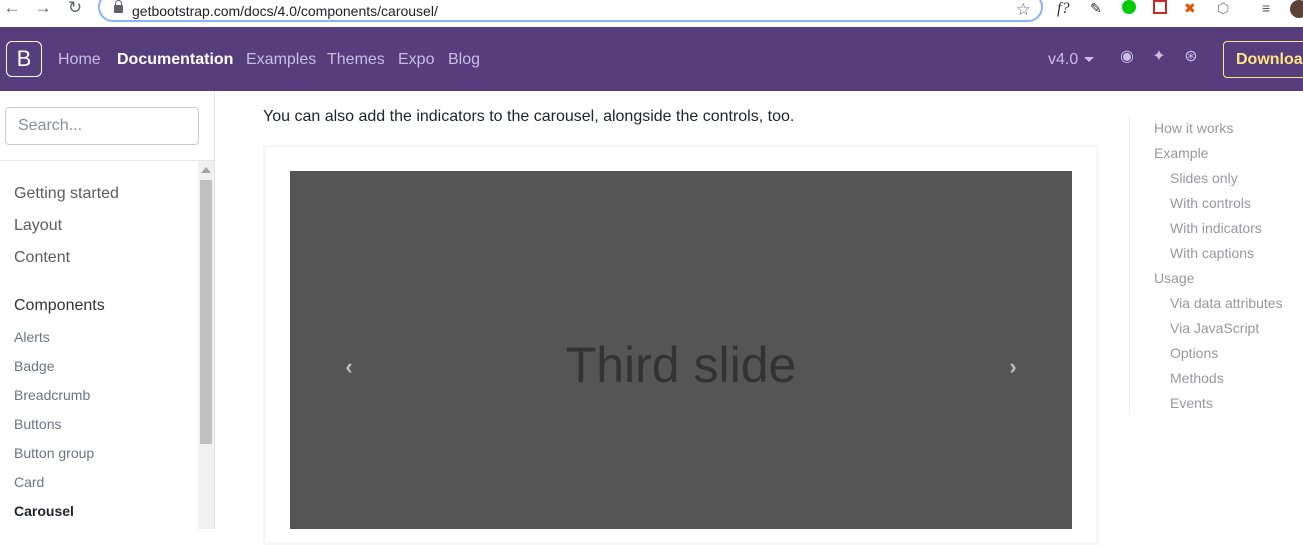  Describe the element at coordinates (42, 258) in the screenshot. I see `sidebar-item-content: Content` at that location.